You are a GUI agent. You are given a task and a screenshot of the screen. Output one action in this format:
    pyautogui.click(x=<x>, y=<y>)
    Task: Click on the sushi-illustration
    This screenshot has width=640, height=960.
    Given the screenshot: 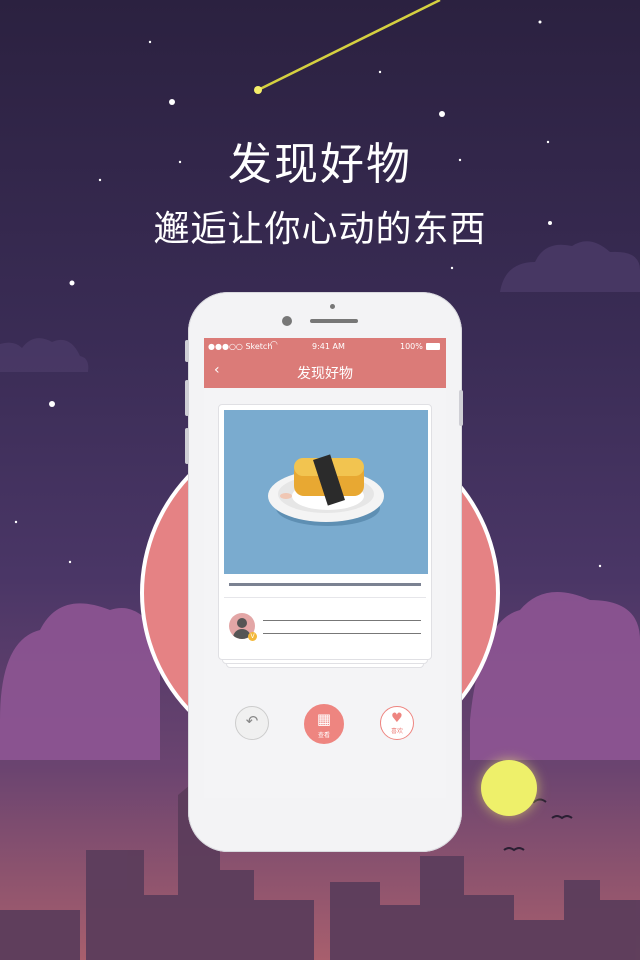 What is the action you would take?
    pyautogui.click(x=326, y=490)
    